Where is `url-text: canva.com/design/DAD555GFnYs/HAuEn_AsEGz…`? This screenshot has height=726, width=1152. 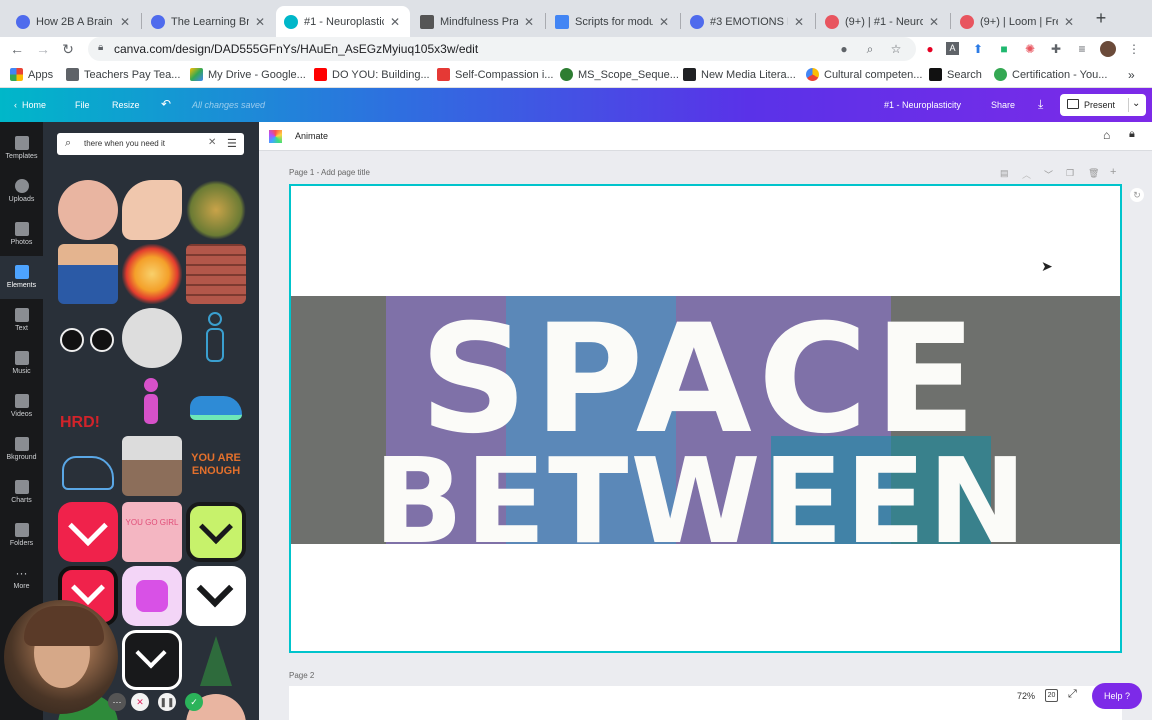
url-text: canva.com/design/DAD555GFnYs/HAuEn_AsEGz… is located at coordinates (296, 49).